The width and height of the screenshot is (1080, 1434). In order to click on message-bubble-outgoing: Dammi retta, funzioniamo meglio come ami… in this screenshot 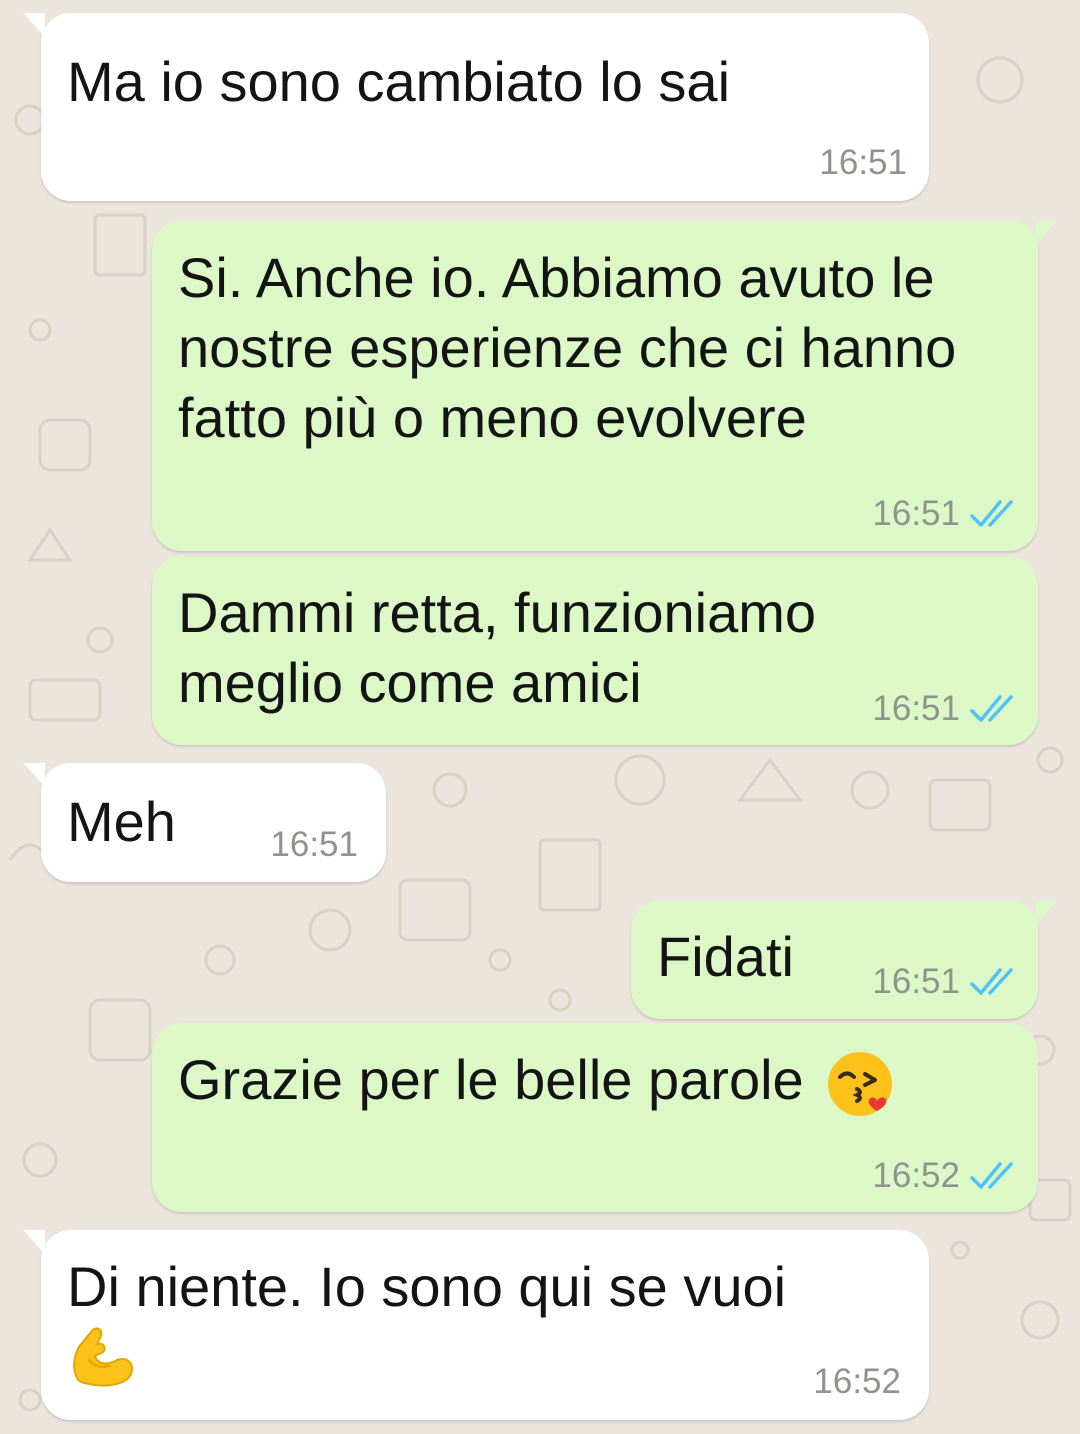, I will do `click(595, 650)`.